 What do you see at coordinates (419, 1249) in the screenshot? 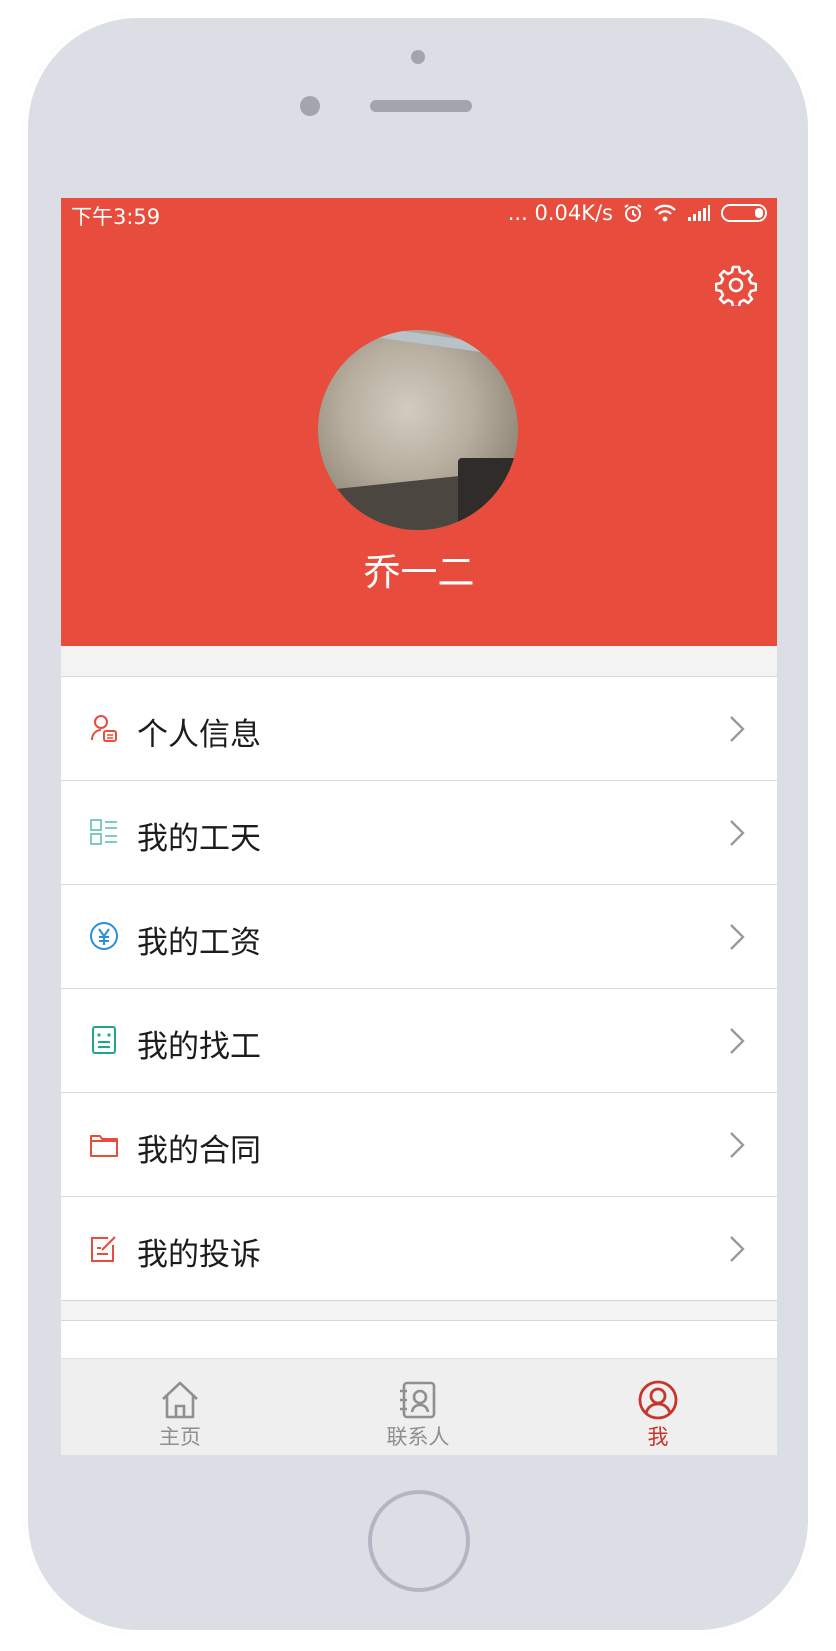
I see `menu-item-complaint: 我的投诉` at bounding box center [419, 1249].